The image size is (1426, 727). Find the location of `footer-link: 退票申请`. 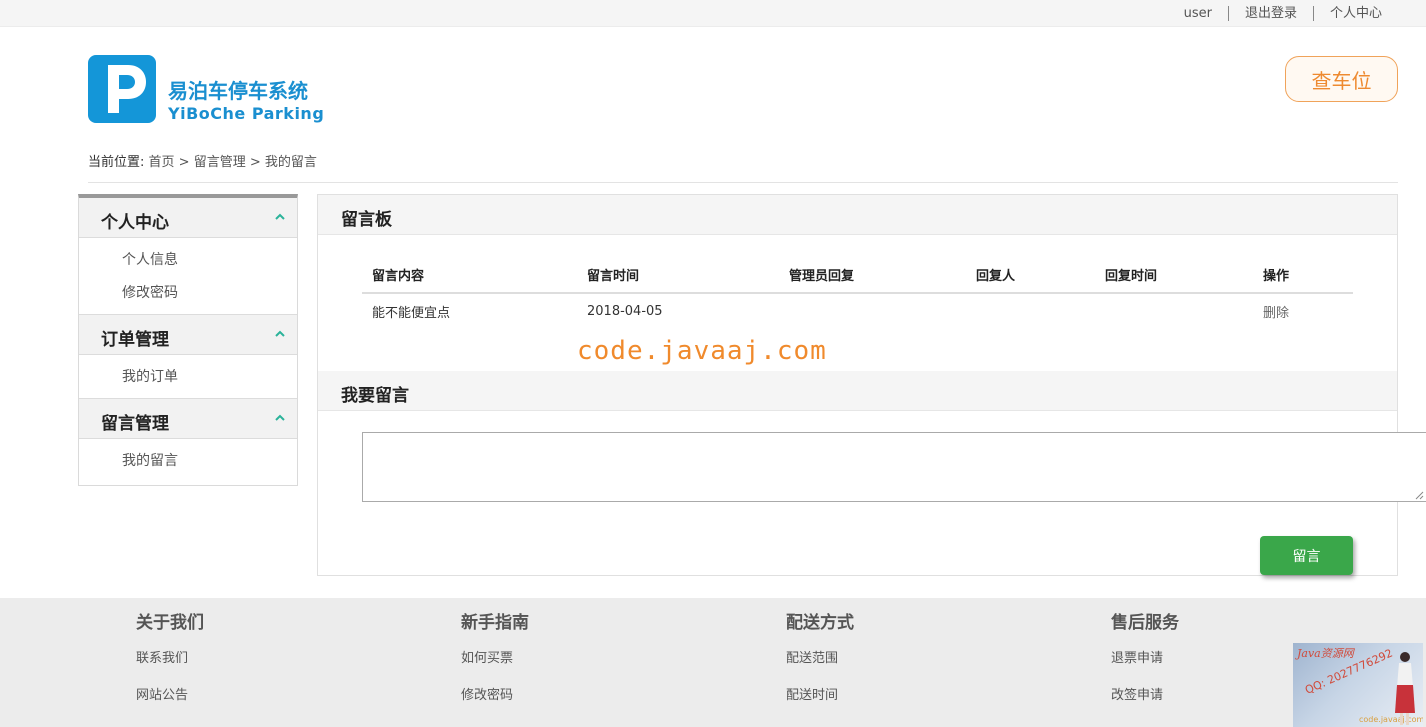

footer-link: 退票申请 is located at coordinates (1137, 656).